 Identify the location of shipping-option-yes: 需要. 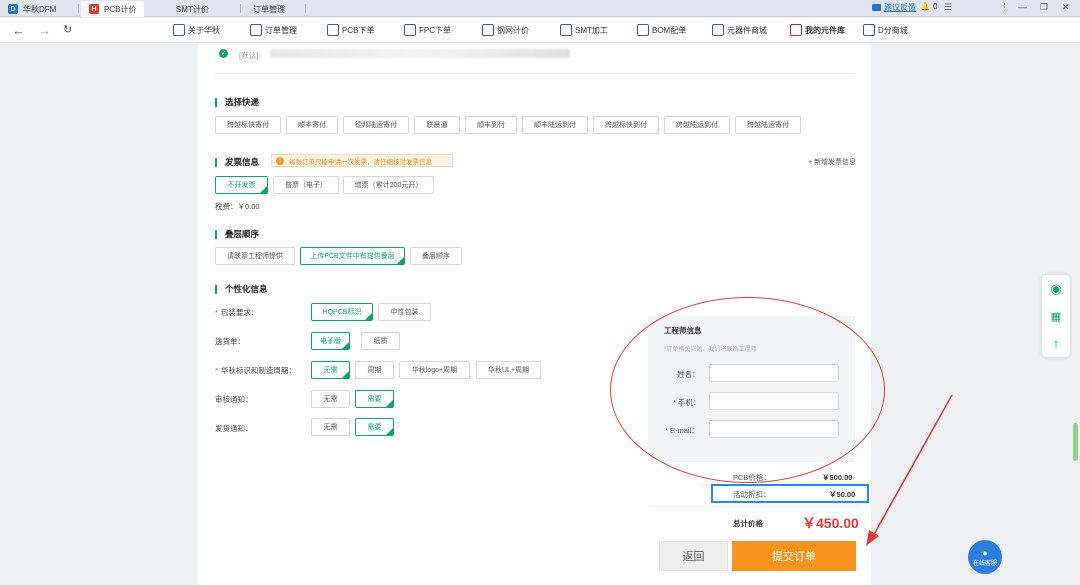
(374, 427).